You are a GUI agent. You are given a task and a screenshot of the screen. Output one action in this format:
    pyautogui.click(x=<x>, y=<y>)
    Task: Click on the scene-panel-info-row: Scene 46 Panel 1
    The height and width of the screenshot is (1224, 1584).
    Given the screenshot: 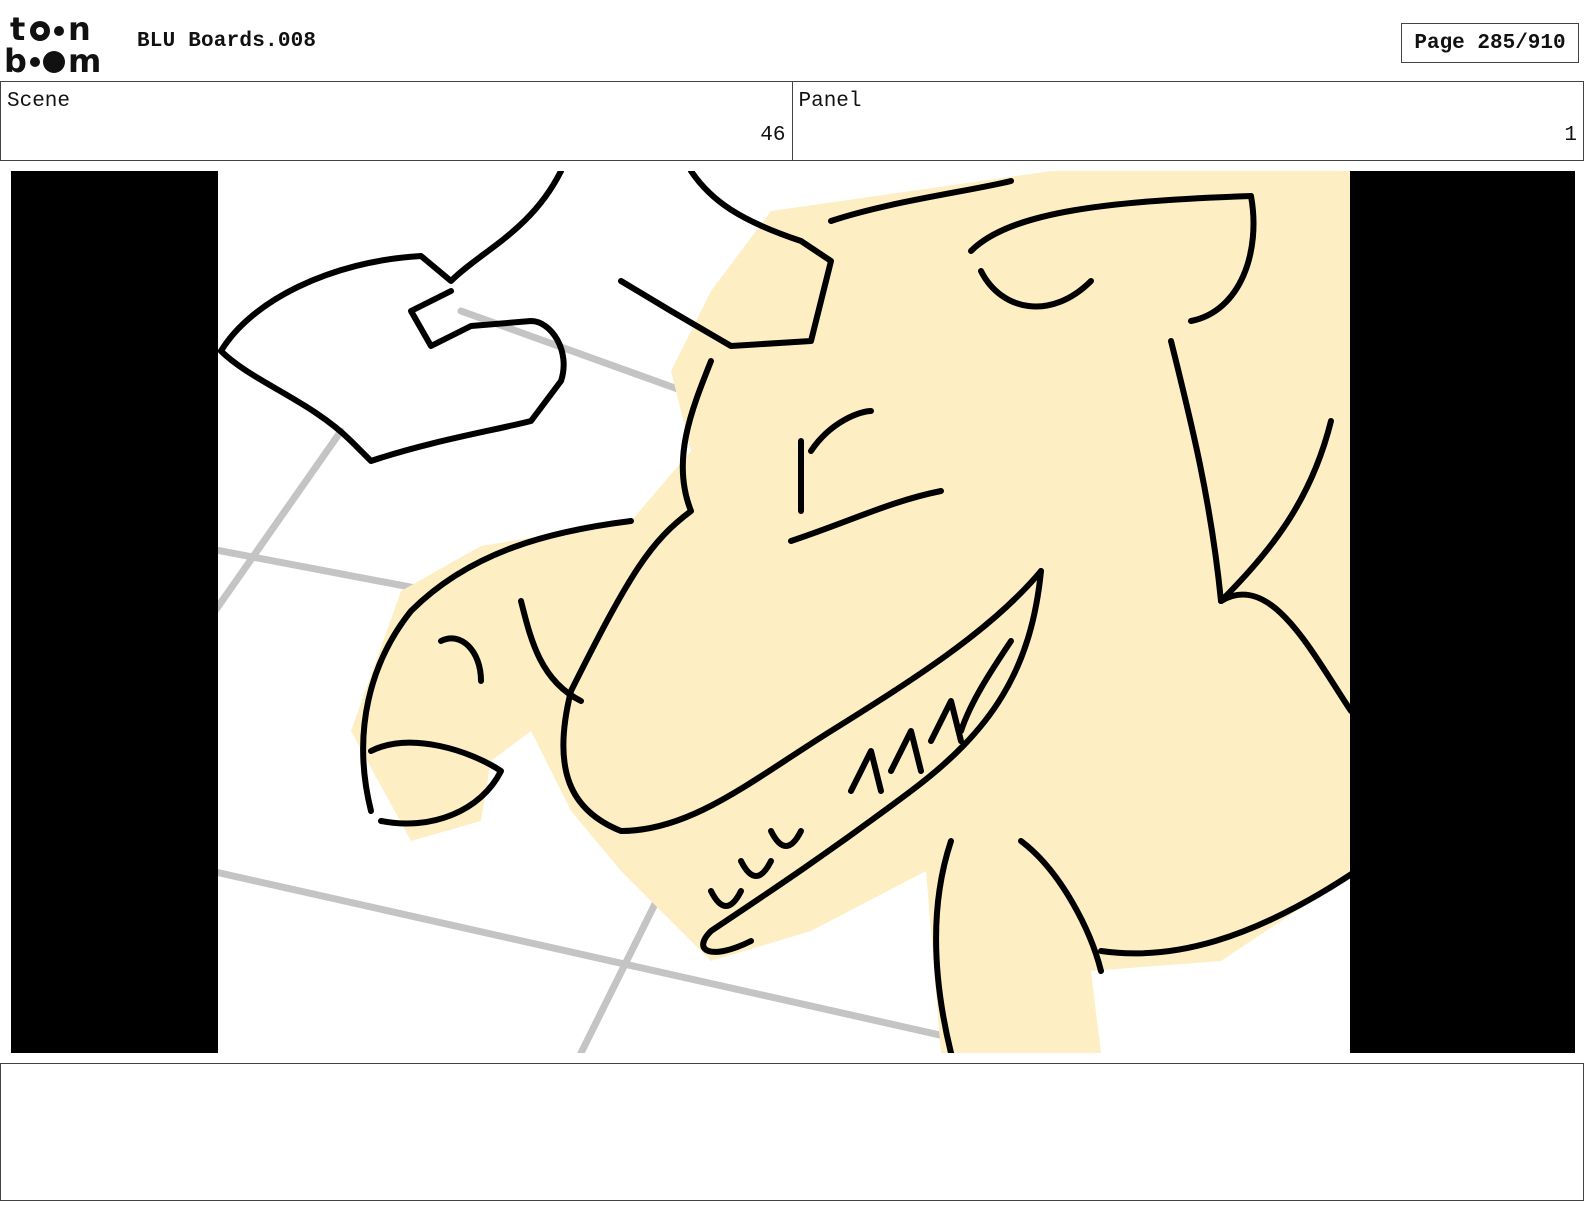 What is the action you would take?
    pyautogui.click(x=792, y=121)
    